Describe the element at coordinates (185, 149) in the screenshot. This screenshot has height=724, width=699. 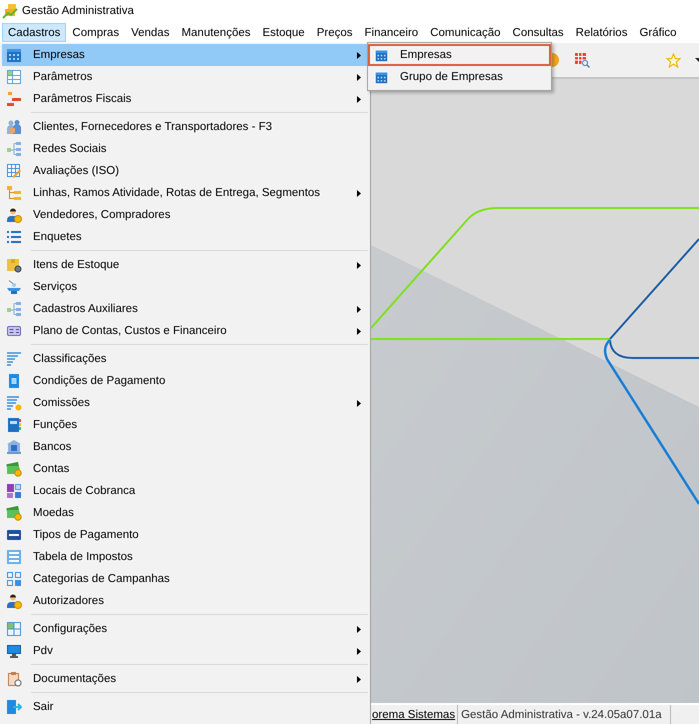
I see `menu-item: Redes Sociais` at that location.